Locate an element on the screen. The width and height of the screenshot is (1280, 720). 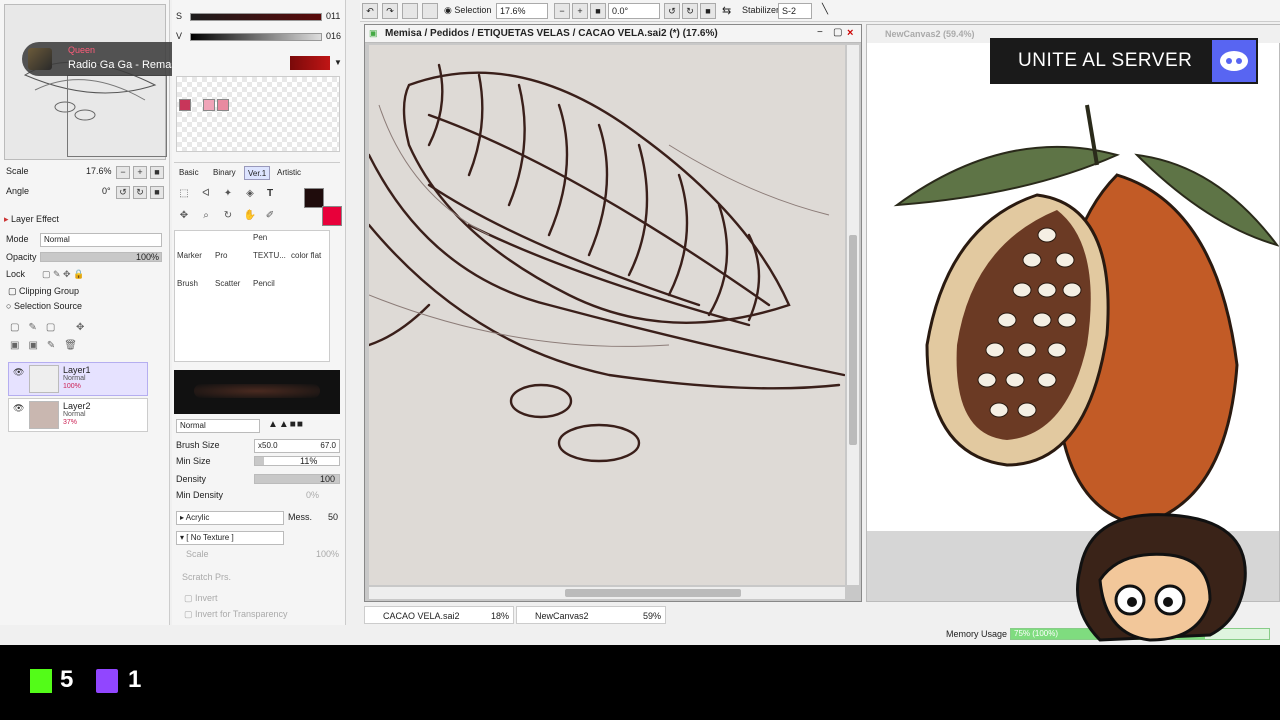
server-text: UNITE AL SERVER is located at coordinates (1105, 60).